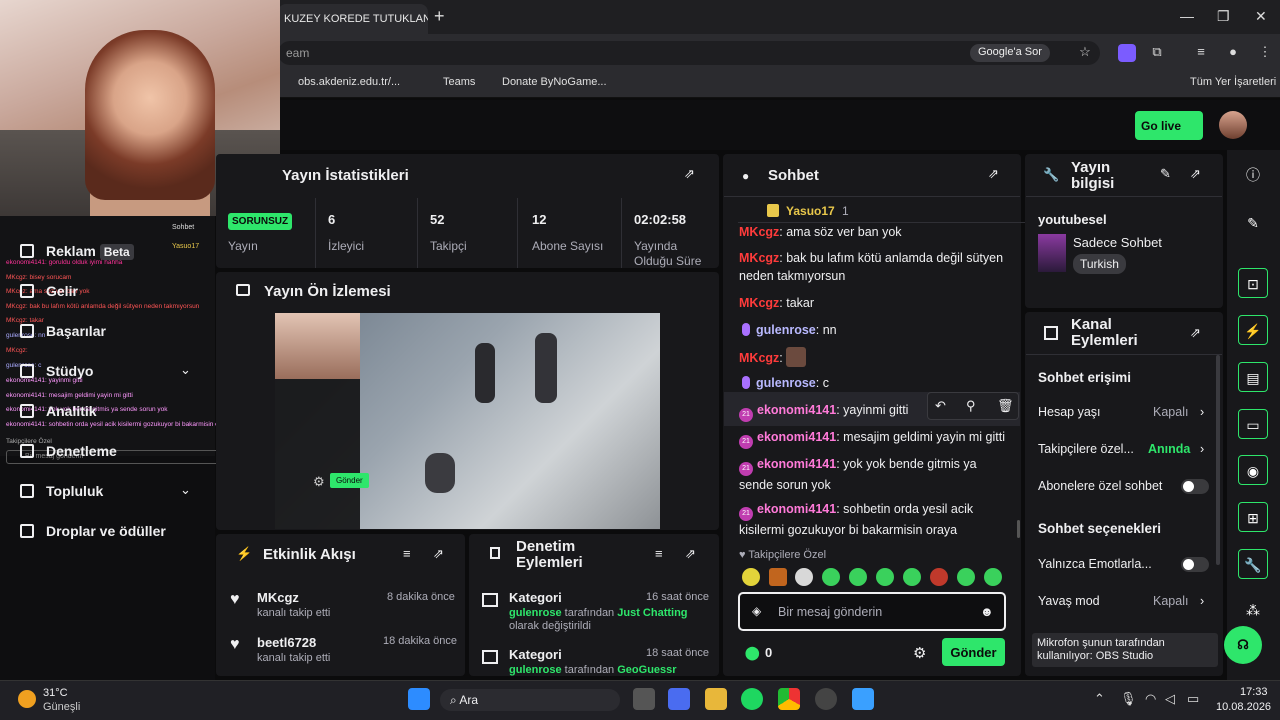 The image size is (1280, 720). What do you see at coordinates (1218, 460) in the screenshot?
I see `actions-scrollbar` at bounding box center [1218, 460].